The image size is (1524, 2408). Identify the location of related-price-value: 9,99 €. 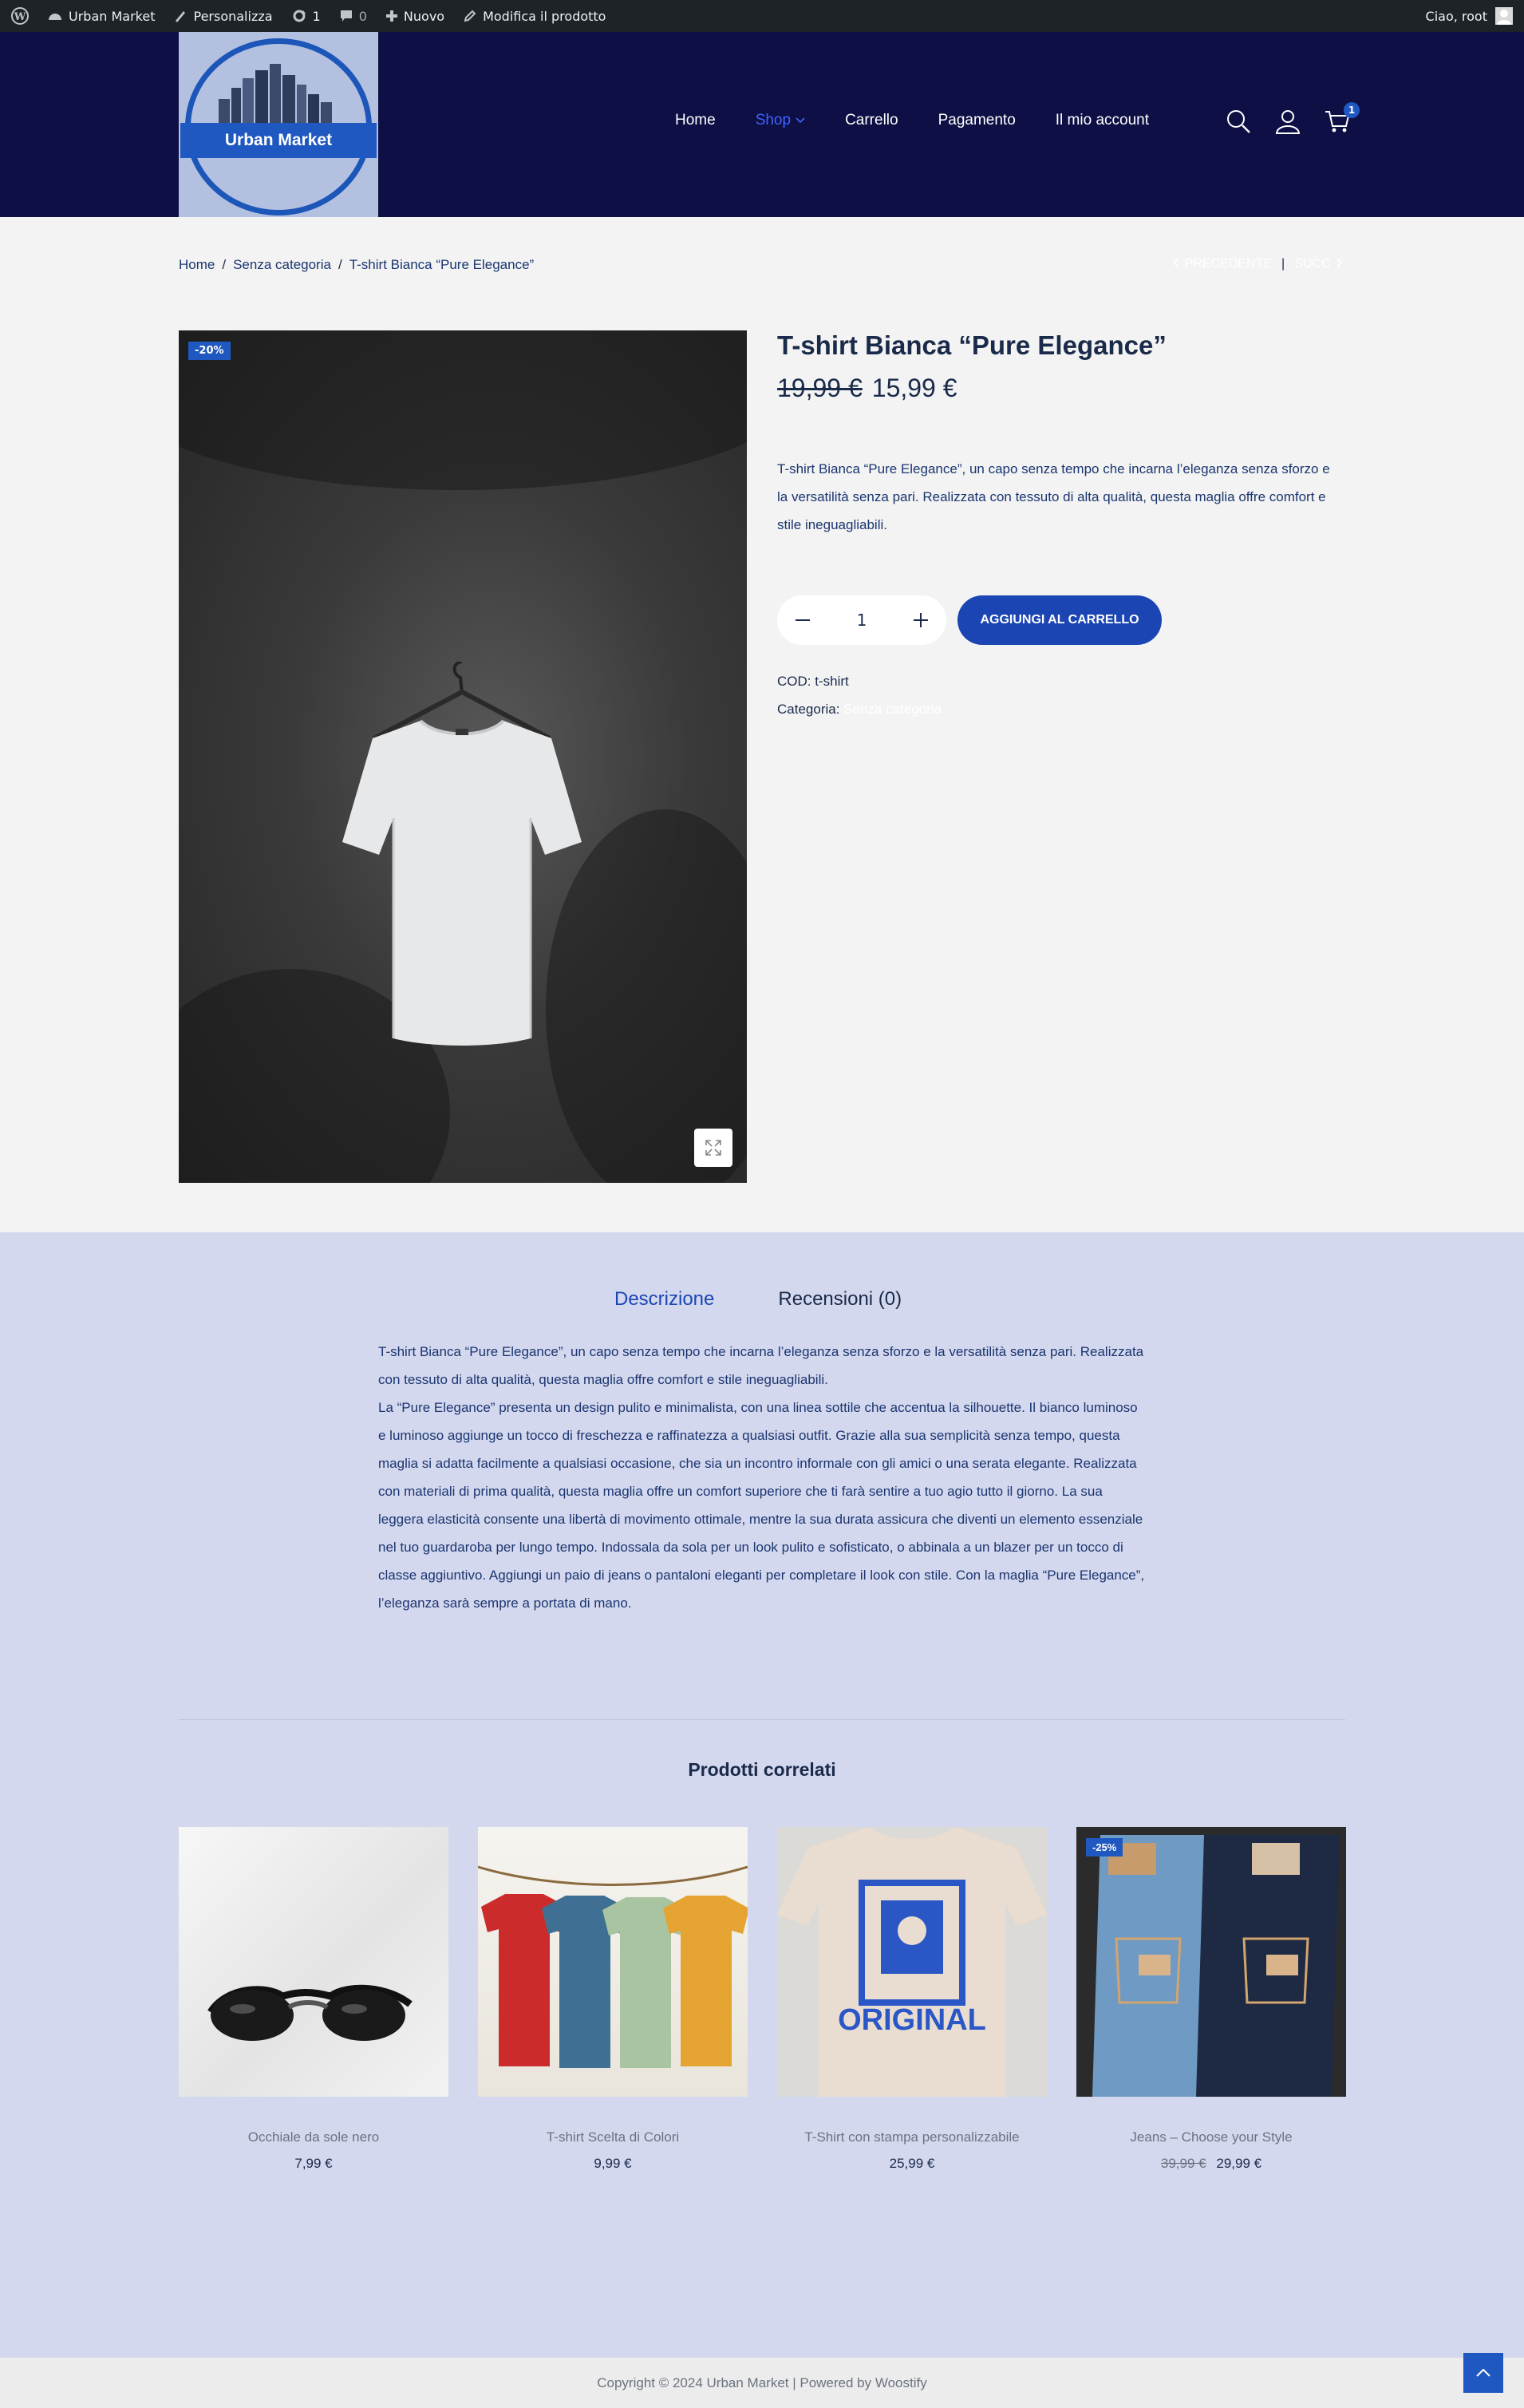
(613, 2163).